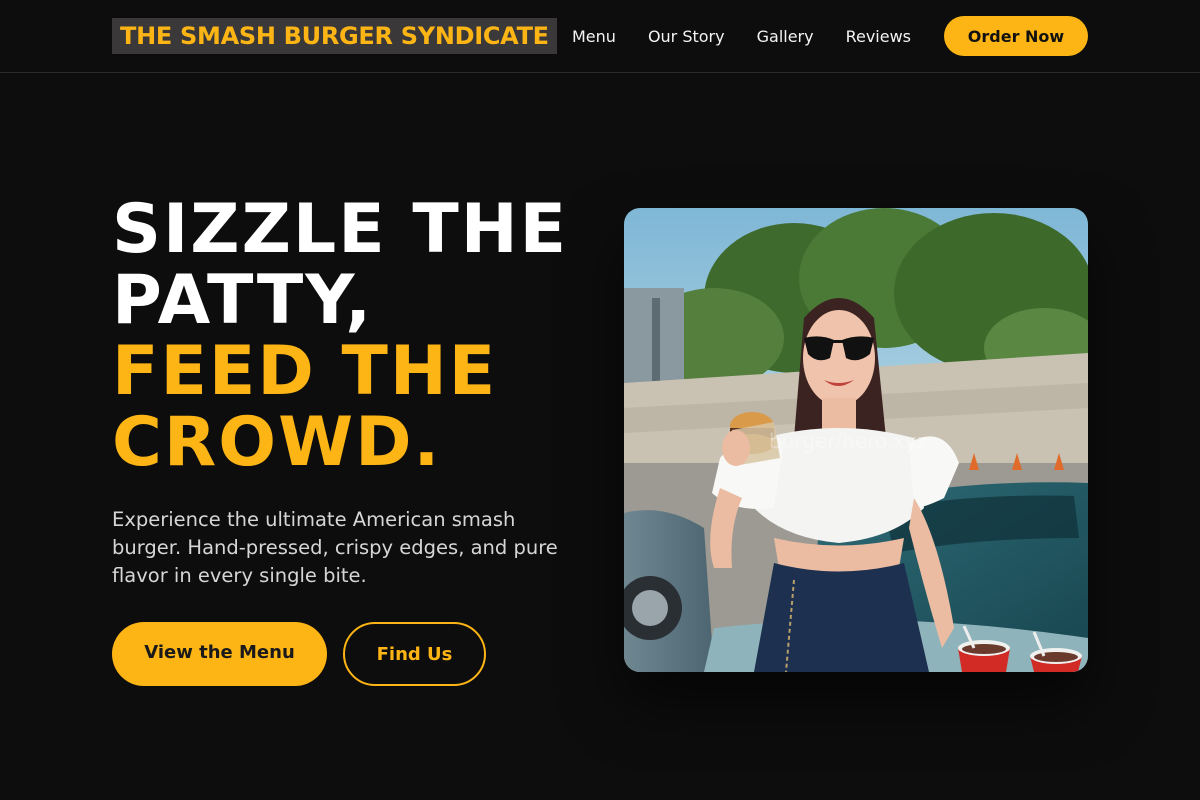 The width and height of the screenshot is (1200, 800). Describe the element at coordinates (219, 654) in the screenshot. I see `view-menu-button: View the Menu` at that location.